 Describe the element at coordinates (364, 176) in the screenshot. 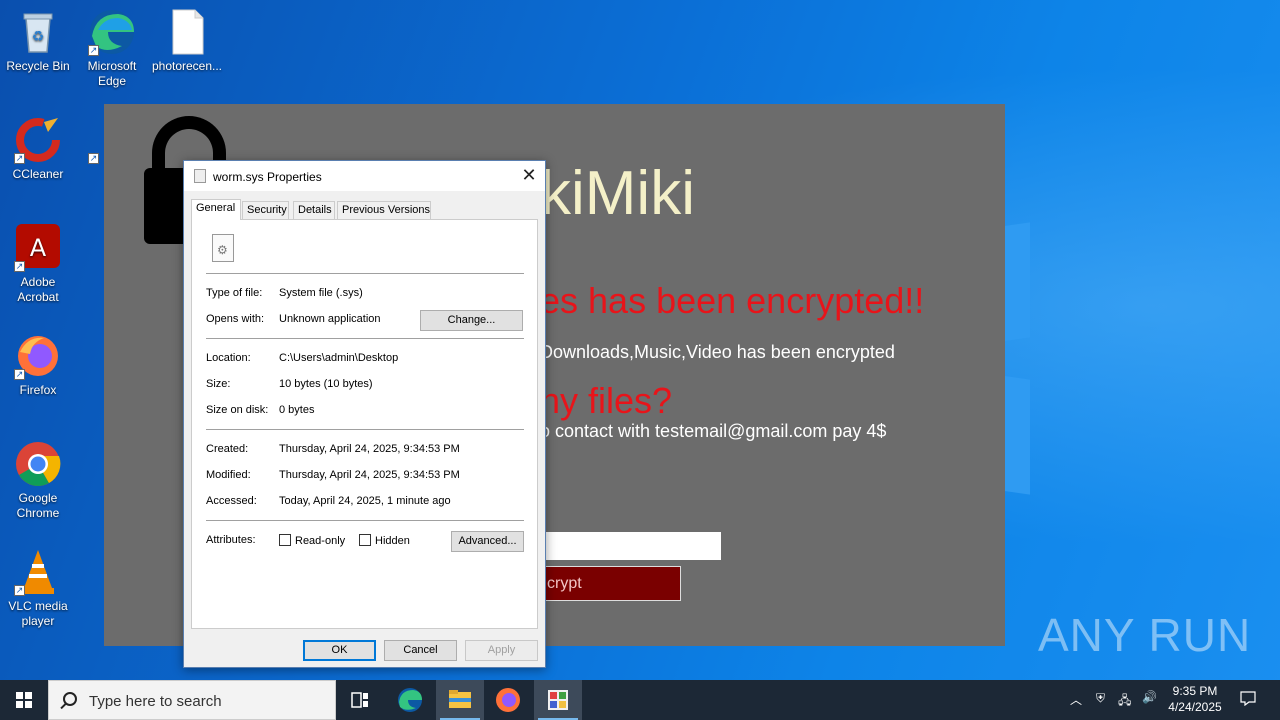

I see `dialog-titlebar: worm.sys Properties ✕` at that location.